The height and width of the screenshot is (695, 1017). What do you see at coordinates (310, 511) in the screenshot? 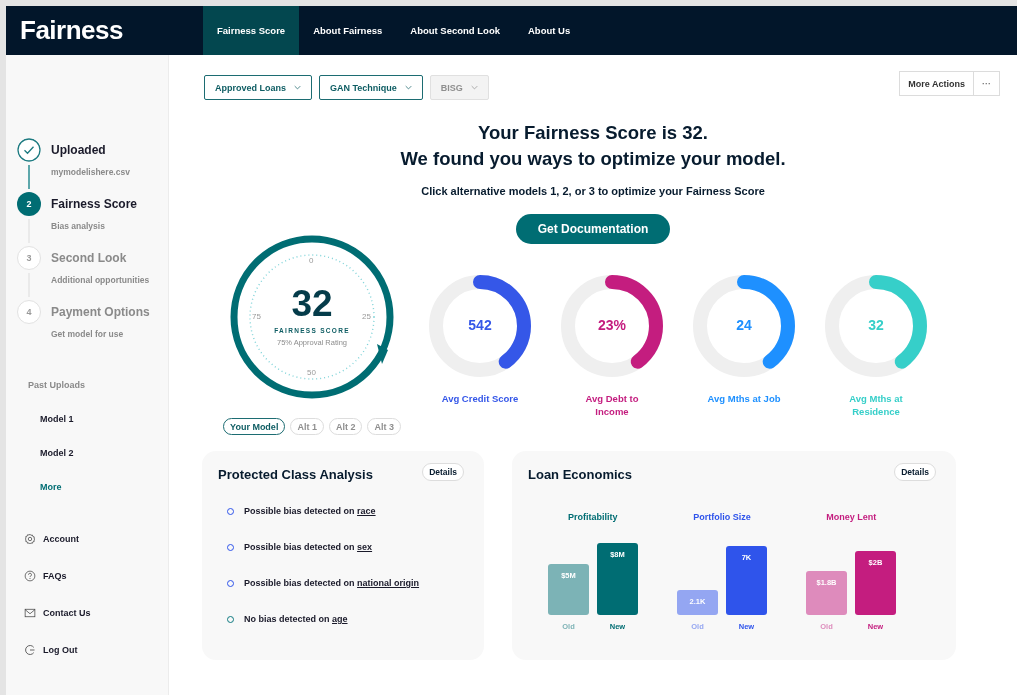
I see `bias-result-text: Possible bias detected on race` at bounding box center [310, 511].